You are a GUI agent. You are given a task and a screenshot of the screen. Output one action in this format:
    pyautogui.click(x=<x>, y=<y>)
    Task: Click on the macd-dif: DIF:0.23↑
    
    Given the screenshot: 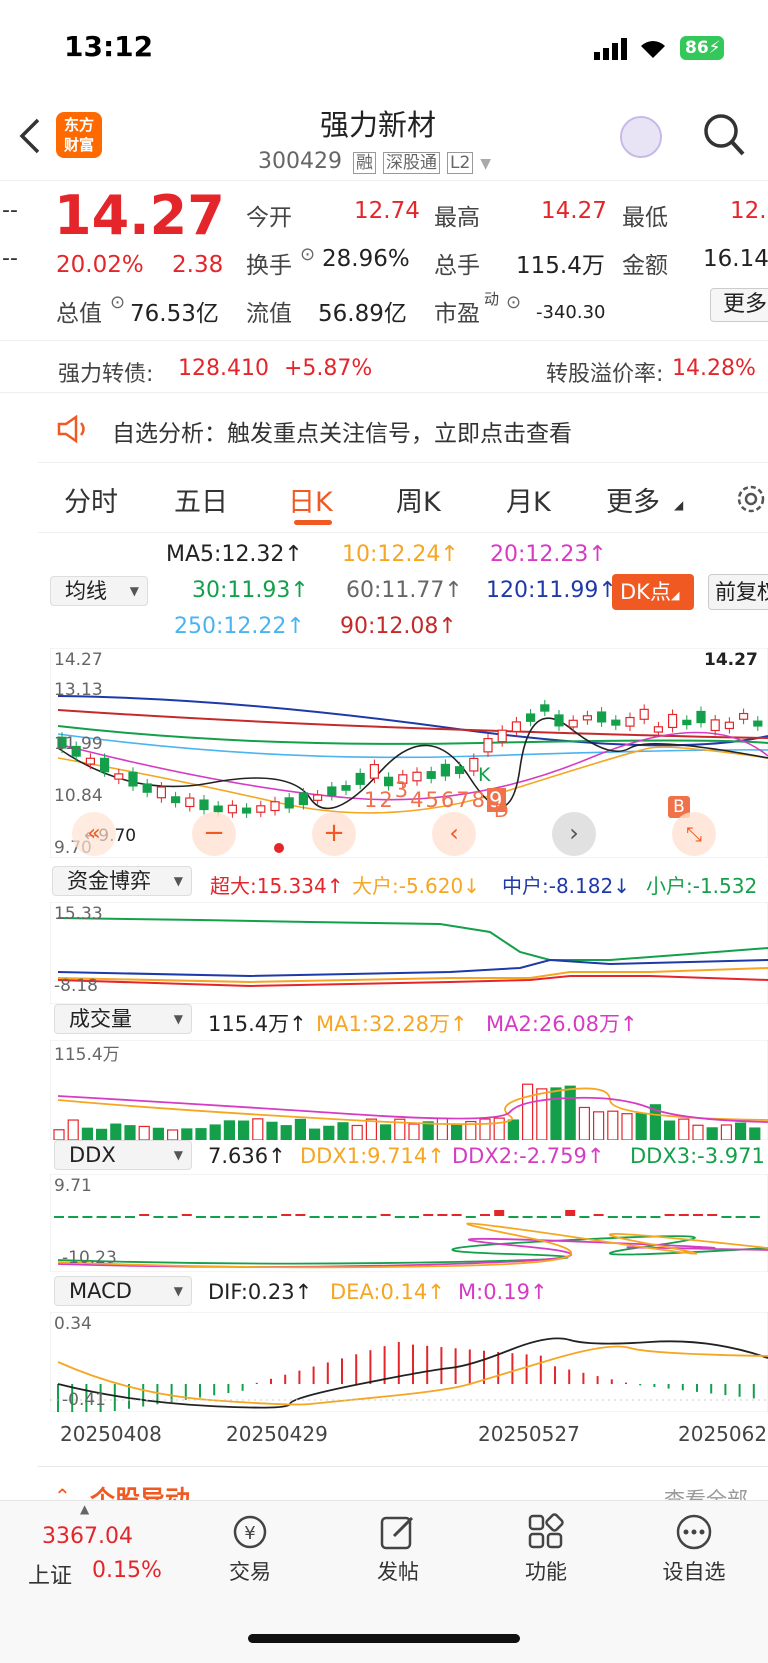 What is the action you would take?
    pyautogui.click(x=260, y=1292)
    